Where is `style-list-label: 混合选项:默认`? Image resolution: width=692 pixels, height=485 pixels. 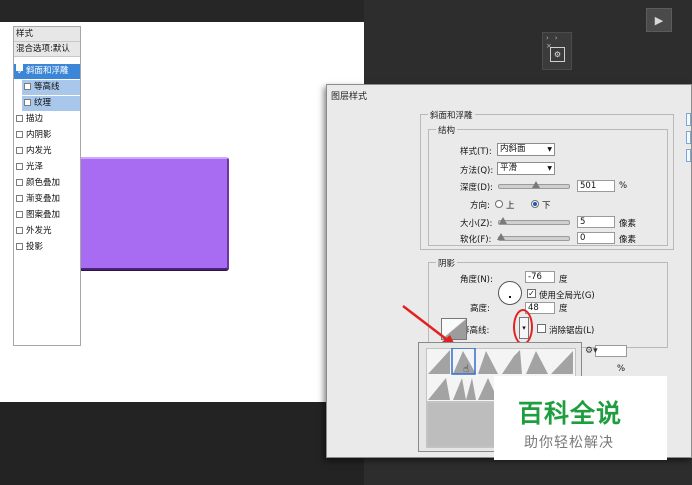 style-list-label: 混合选项:默认 is located at coordinates (43, 49).